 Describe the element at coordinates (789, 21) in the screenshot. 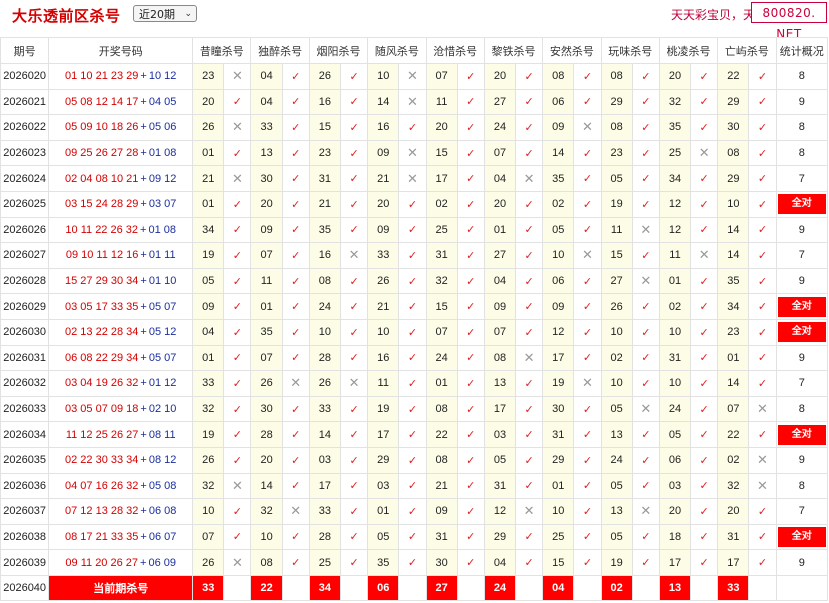

I see `site-logo: 800820. NET` at that location.